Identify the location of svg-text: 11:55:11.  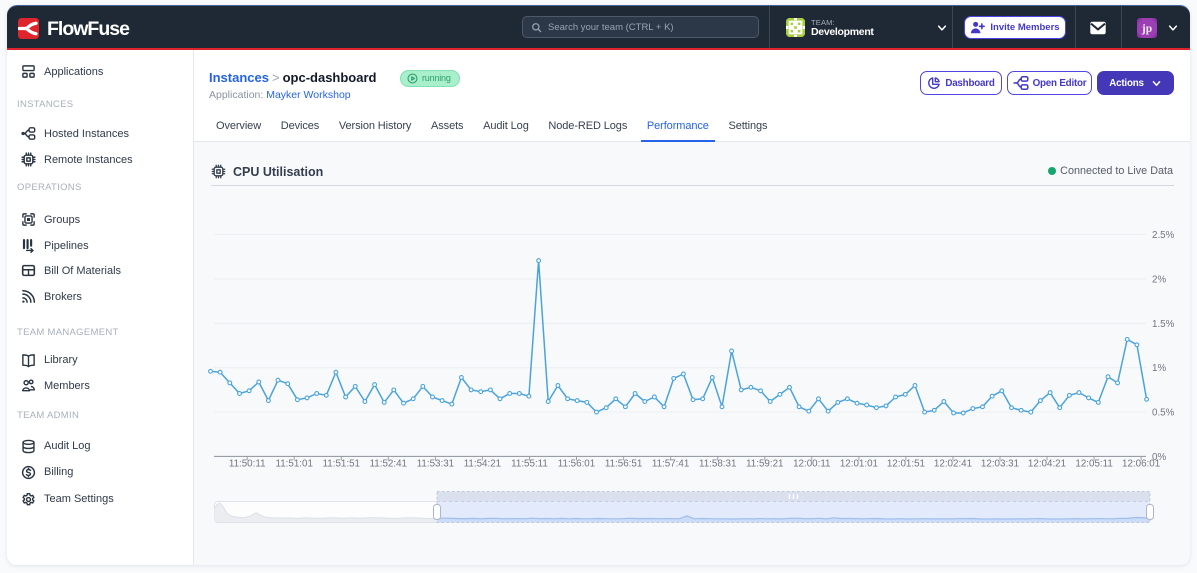
(529, 464).